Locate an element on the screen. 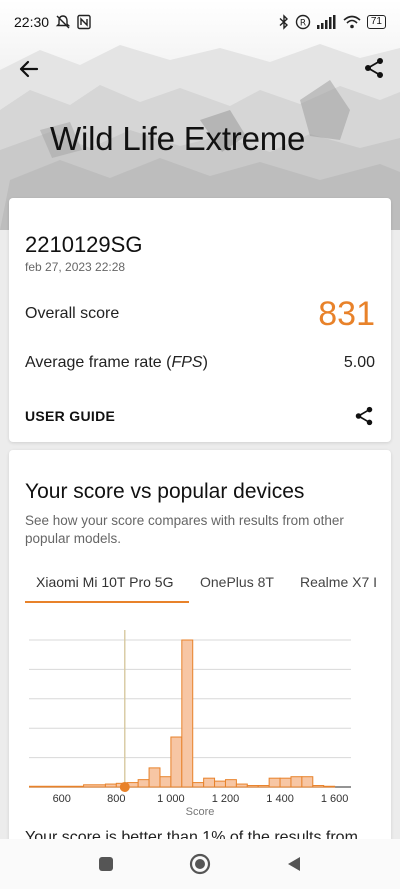 This screenshot has width=400, height=889. mute-bell-icon is located at coordinates (63, 22).